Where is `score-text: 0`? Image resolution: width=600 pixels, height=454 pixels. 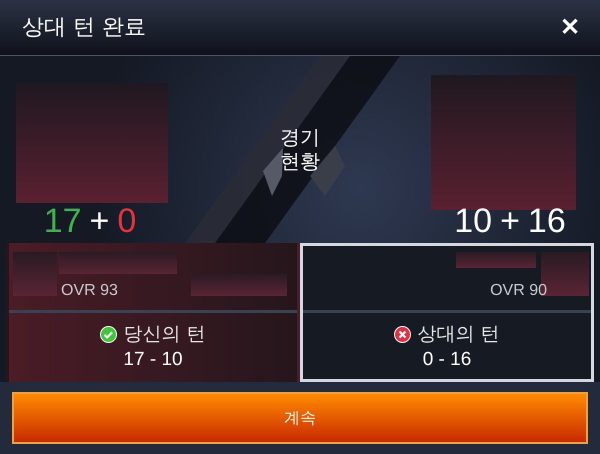
score-text: 0 is located at coordinates (126, 221).